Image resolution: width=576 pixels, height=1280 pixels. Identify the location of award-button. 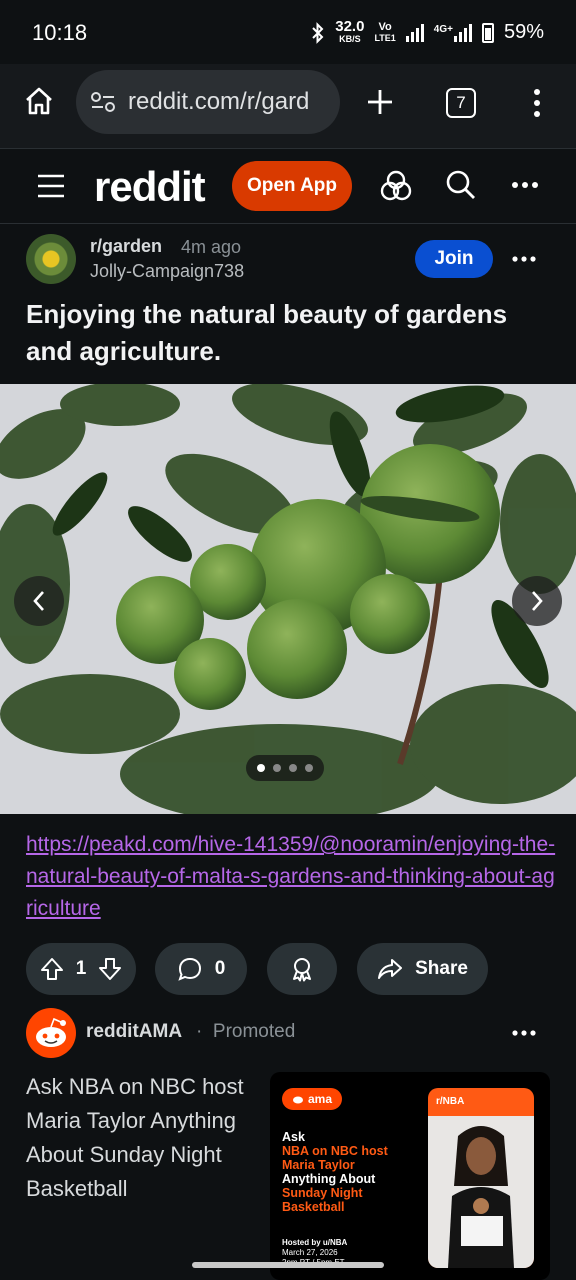
(302, 969).